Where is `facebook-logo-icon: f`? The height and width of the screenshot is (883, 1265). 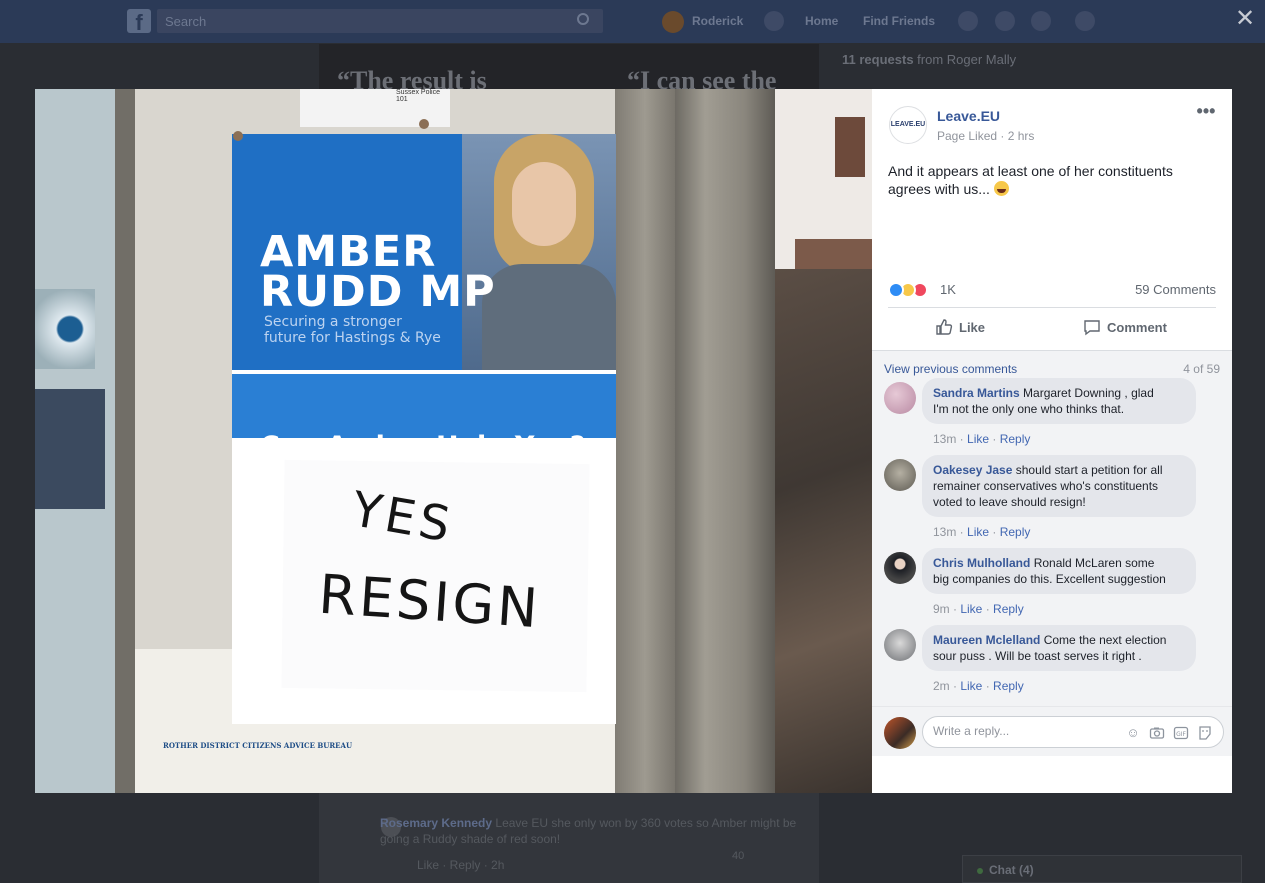 facebook-logo-icon: f is located at coordinates (139, 22).